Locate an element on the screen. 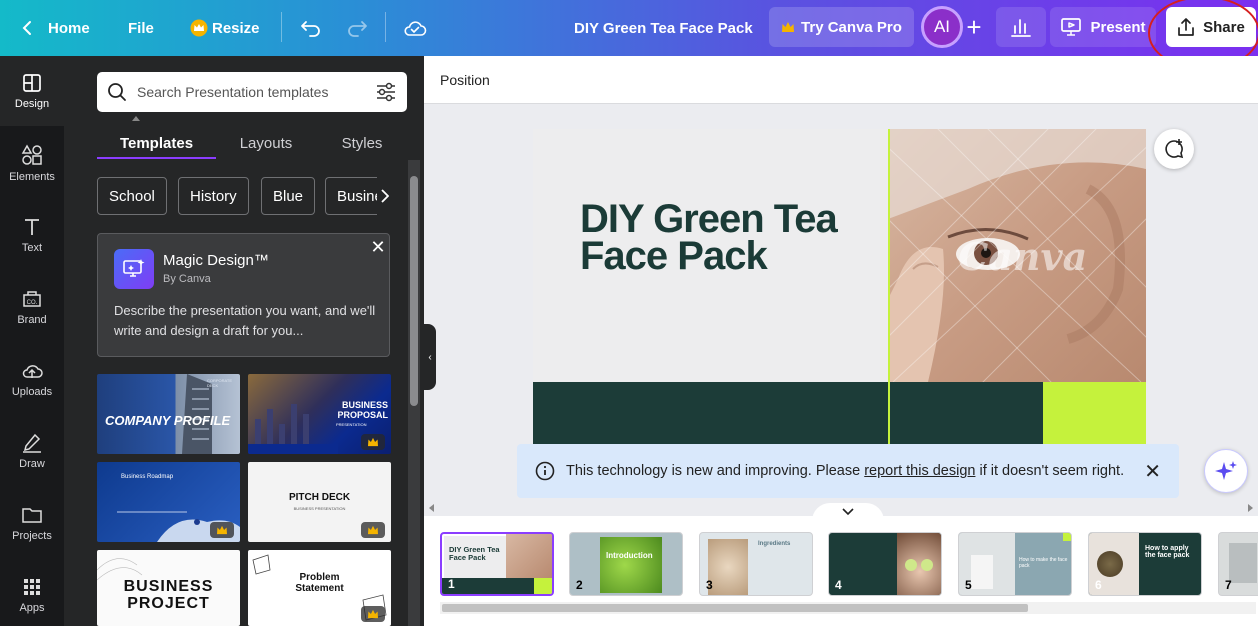 Image resolution: width=1258 pixels, height=626 pixels. page-number: 4 is located at coordinates (838, 585).